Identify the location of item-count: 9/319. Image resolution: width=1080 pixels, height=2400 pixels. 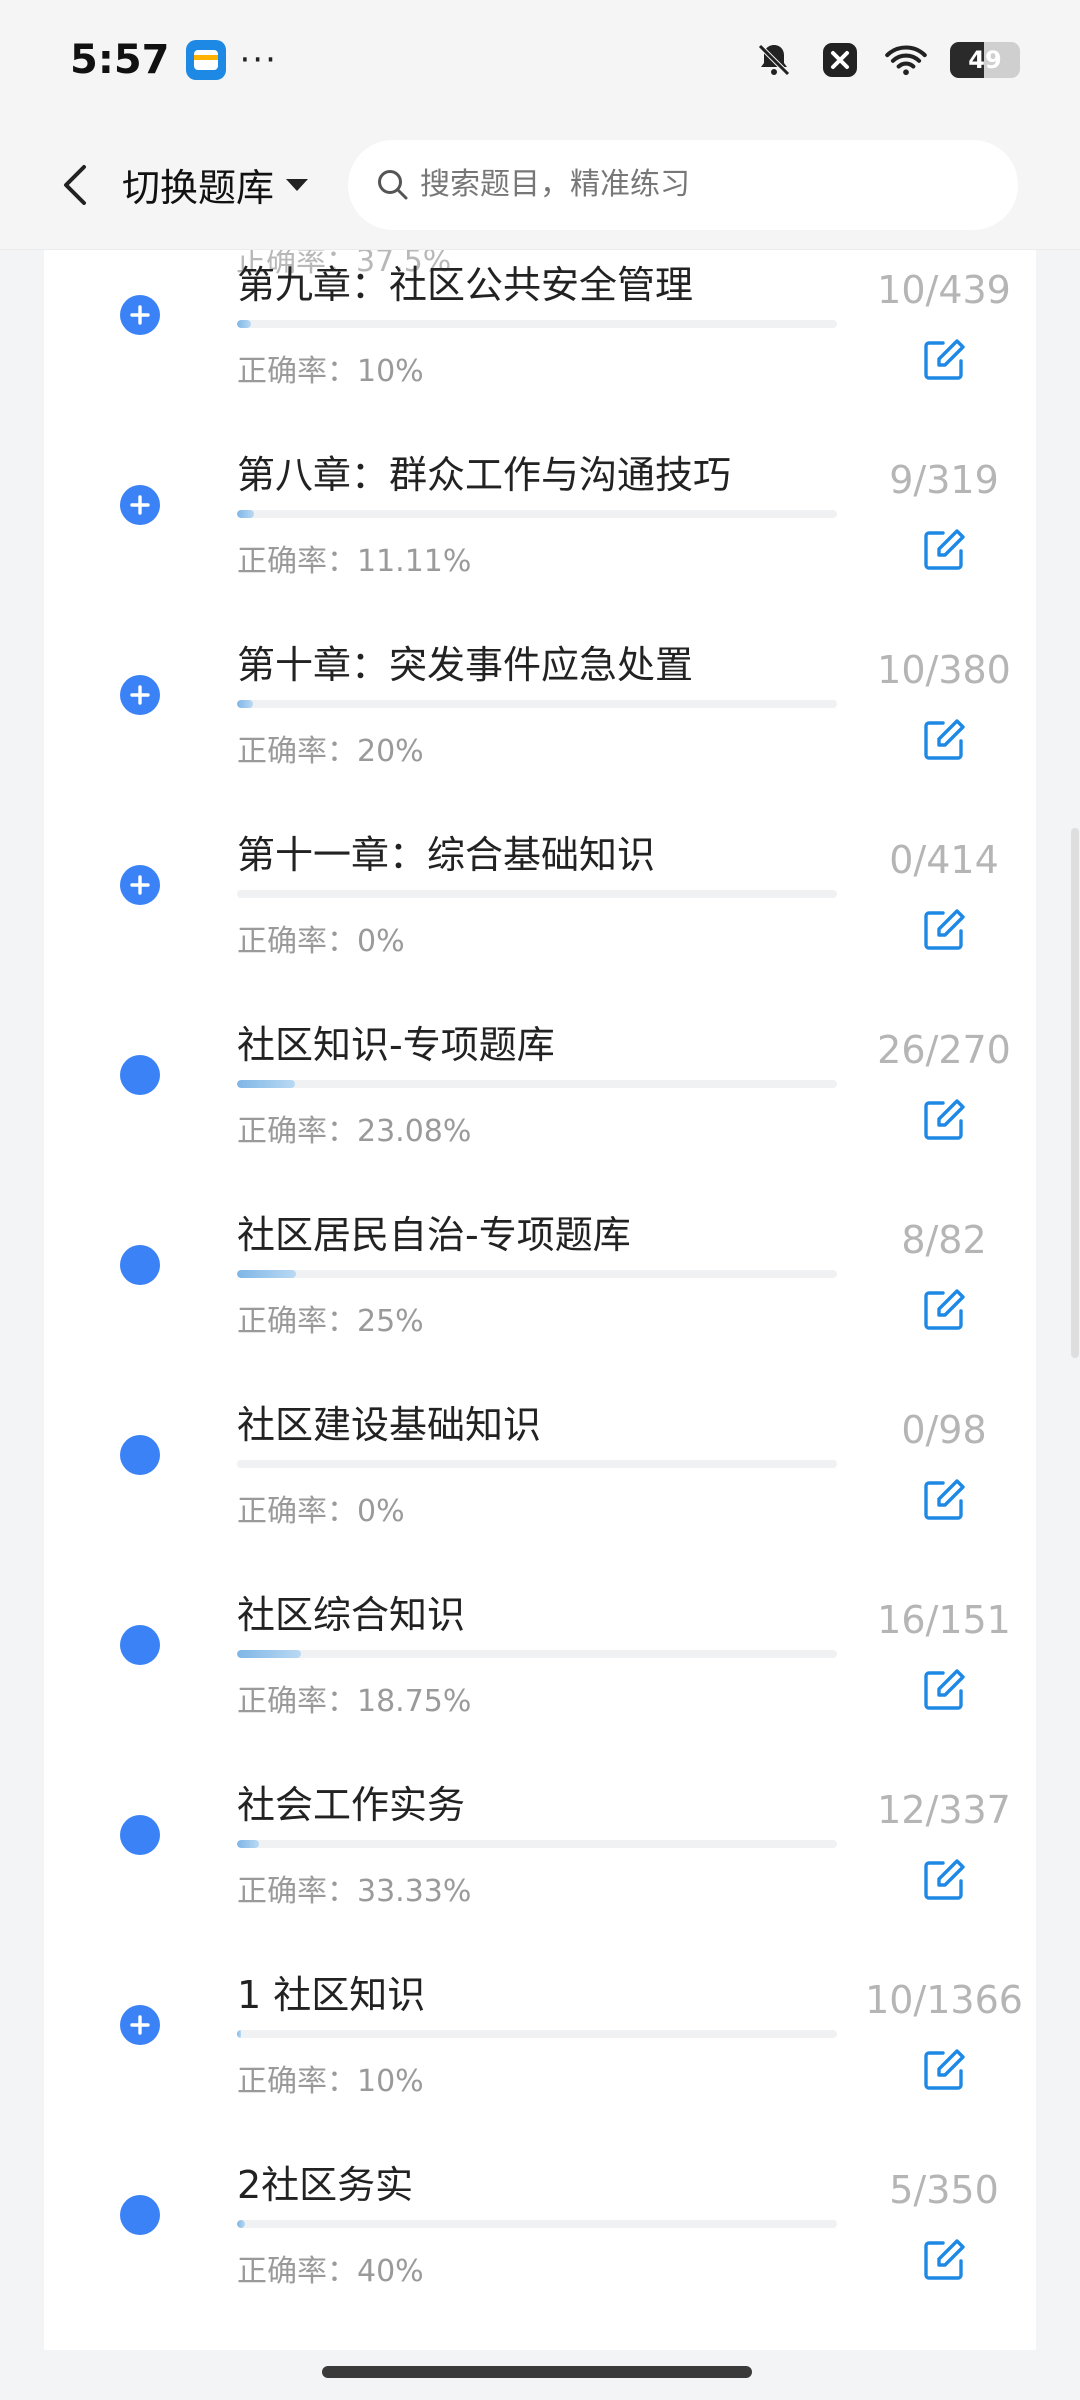
(944, 480).